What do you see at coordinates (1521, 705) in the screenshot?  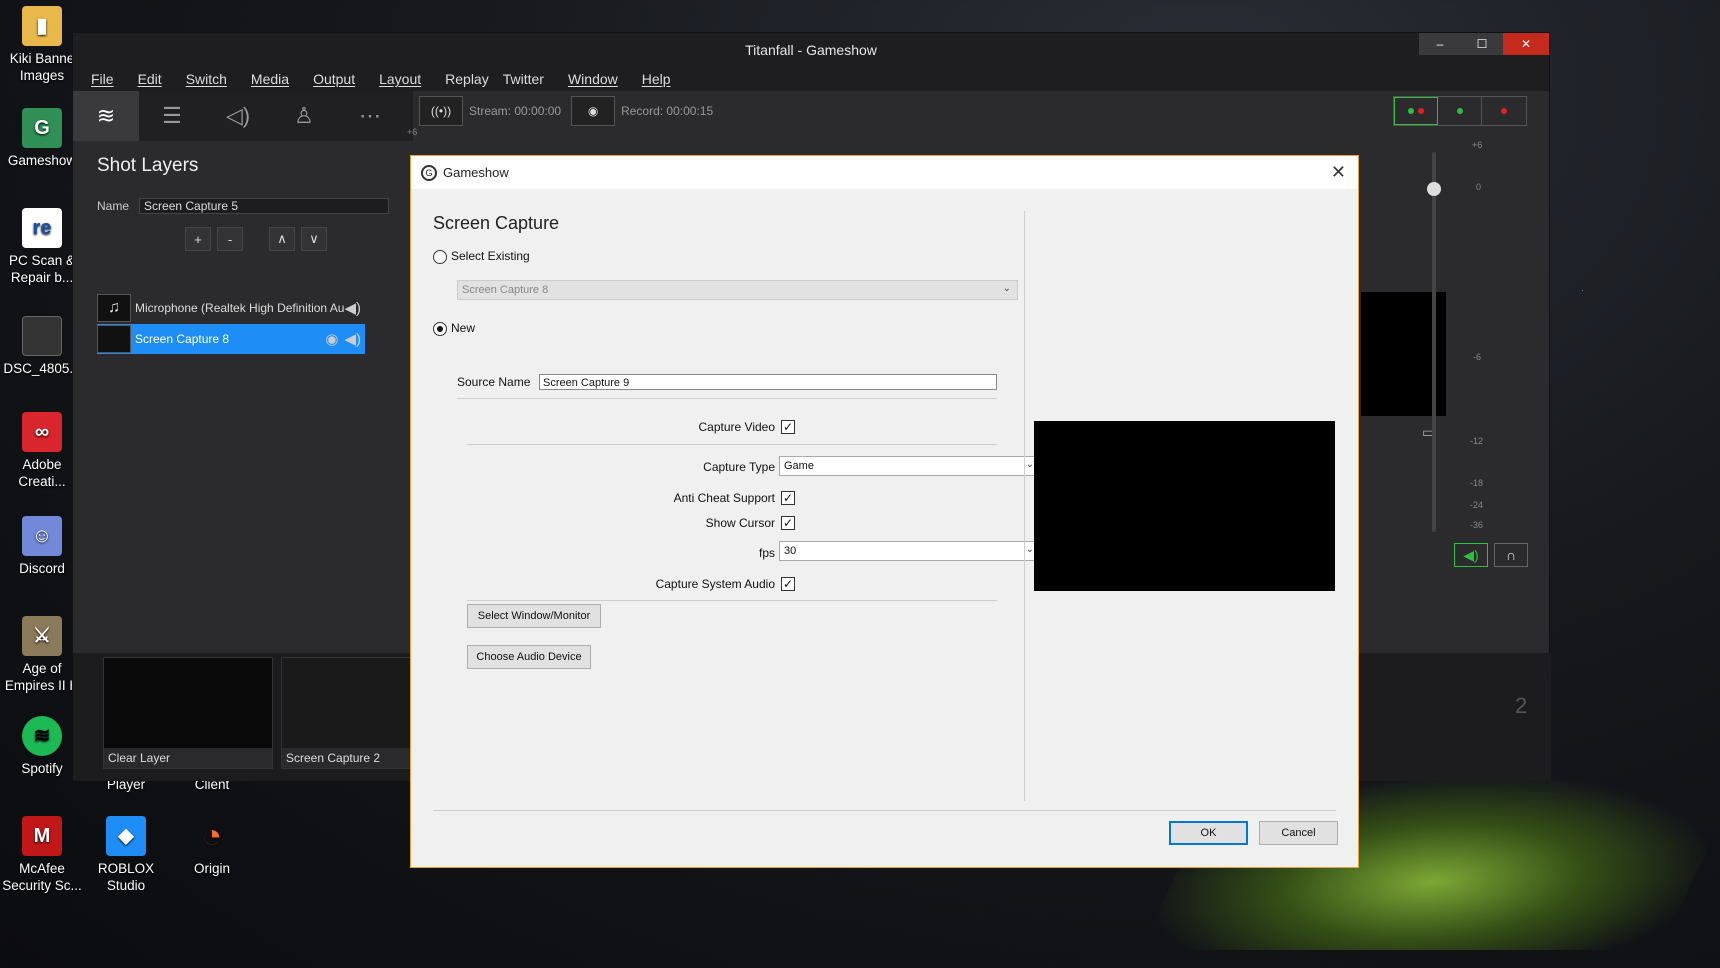 I see `shot-page-number: 2` at bounding box center [1521, 705].